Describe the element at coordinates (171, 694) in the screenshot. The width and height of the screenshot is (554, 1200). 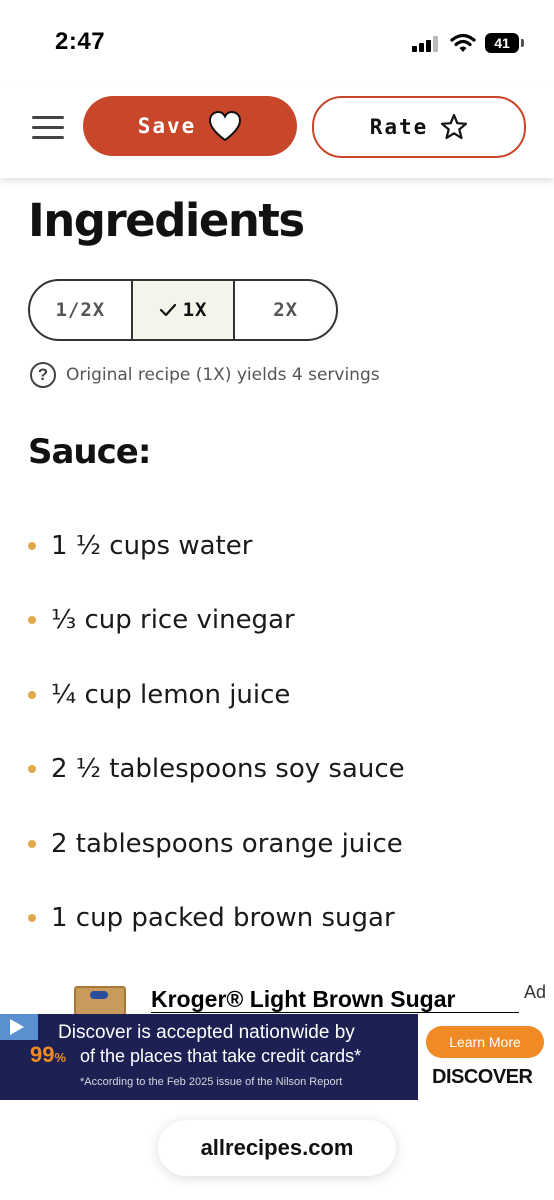
I see `ingredient-text: ¼ cup lemon juice` at that location.